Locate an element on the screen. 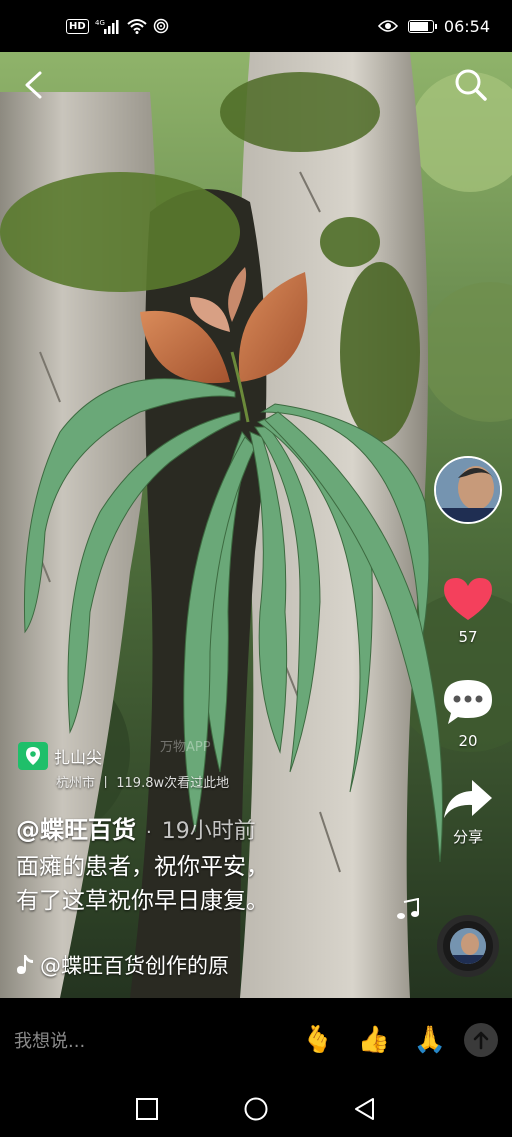  like-button: 57 is located at coordinates (468, 611).